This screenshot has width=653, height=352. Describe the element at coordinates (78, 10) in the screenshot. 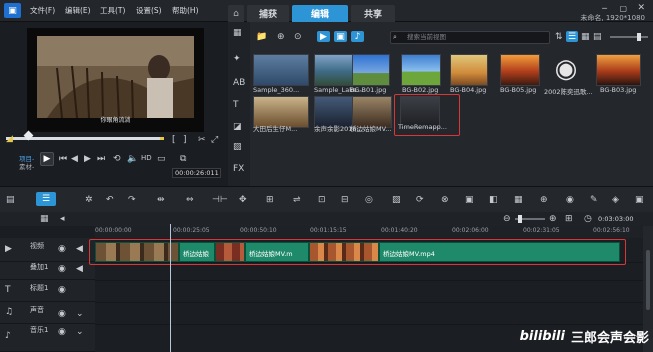

I see `menu-edit: 编辑(E)` at that location.